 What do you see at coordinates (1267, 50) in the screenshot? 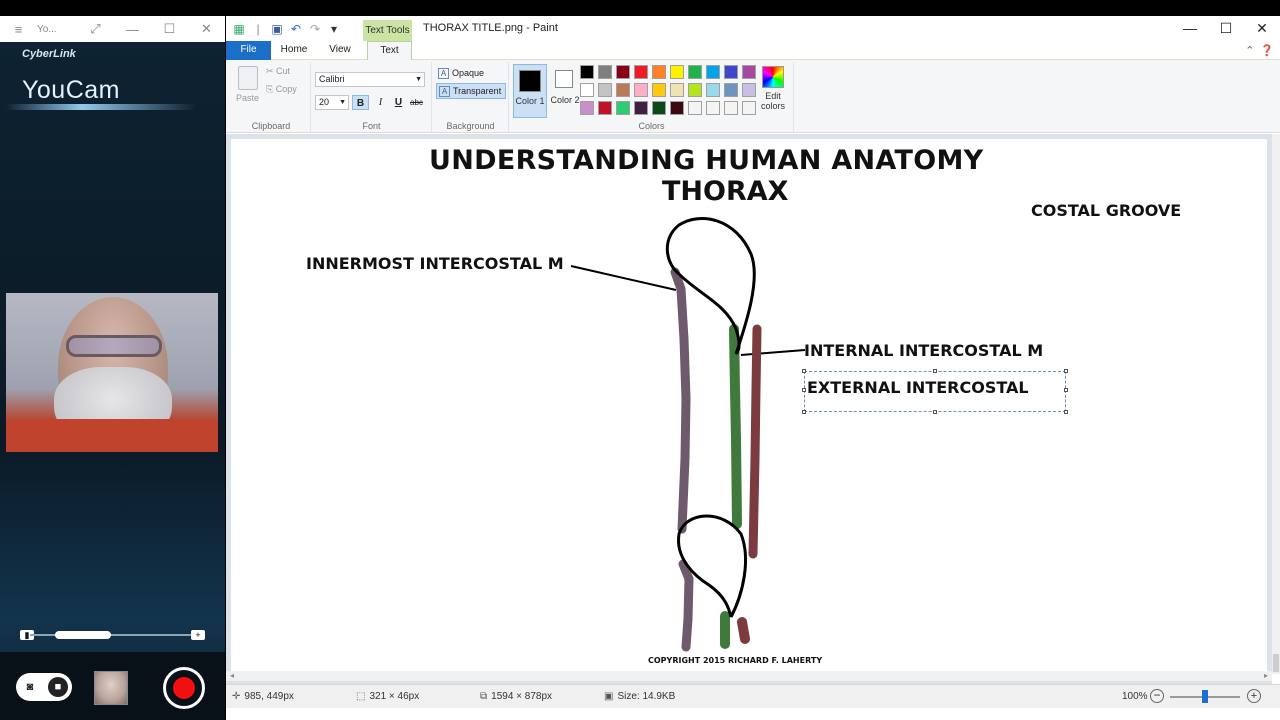
I see `help-icon: ❓` at bounding box center [1267, 50].